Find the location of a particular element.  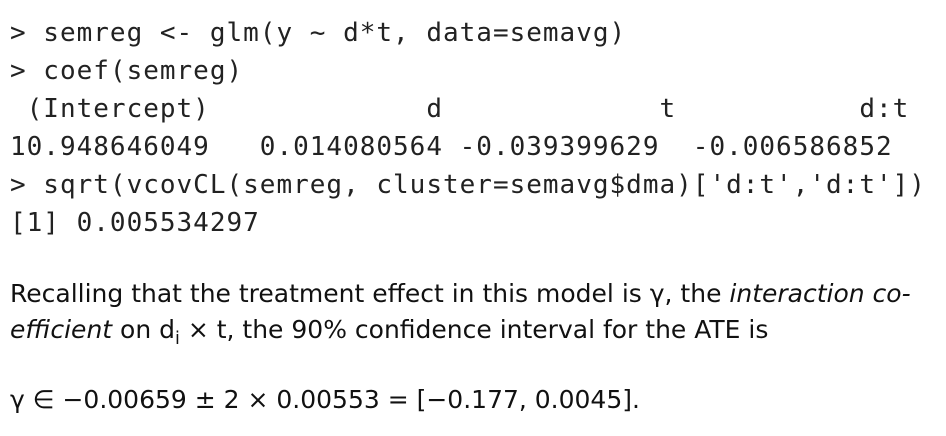

code-line-coef-headers: (Intercept) d t d:t is located at coordinates (460, 109).